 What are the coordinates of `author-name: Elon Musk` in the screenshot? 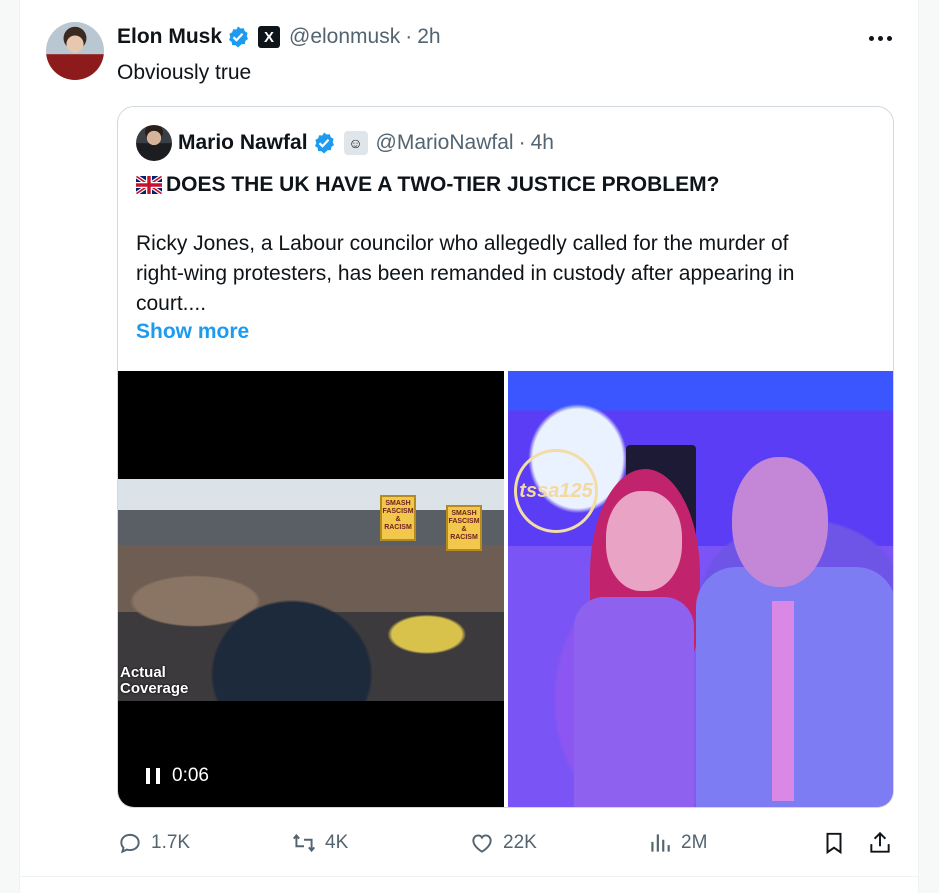 It's located at (169, 37).